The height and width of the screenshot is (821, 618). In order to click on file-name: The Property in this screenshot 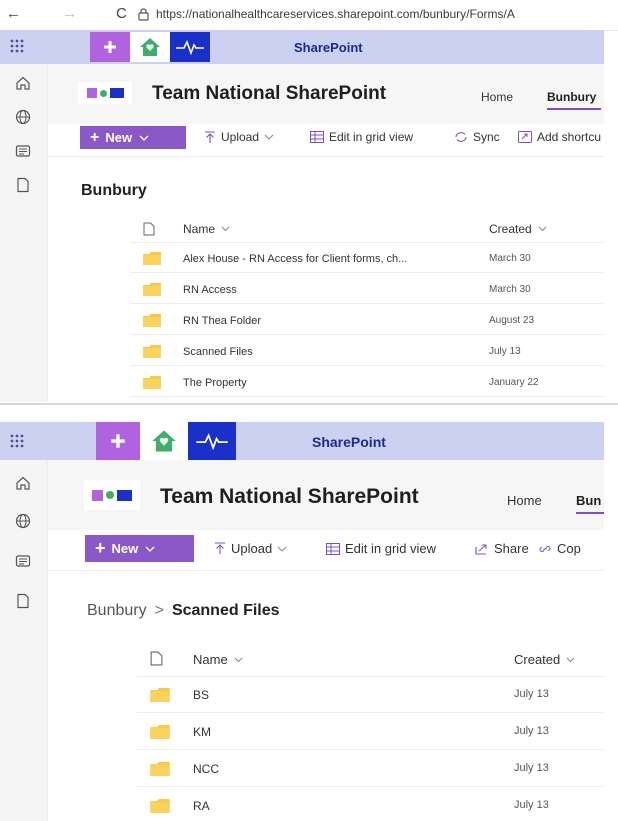, I will do `click(215, 383)`.